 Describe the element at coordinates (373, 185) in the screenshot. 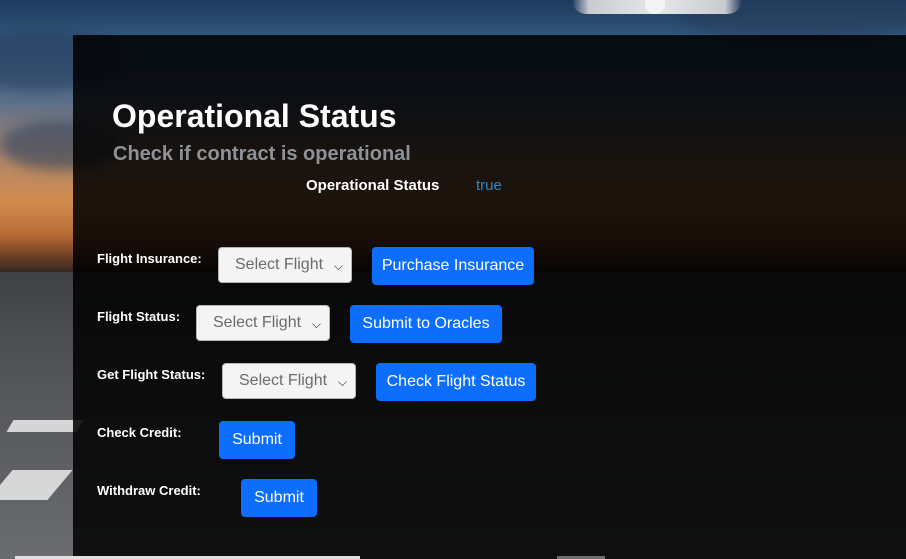

I see `operational-status-label: Operational Status` at that location.